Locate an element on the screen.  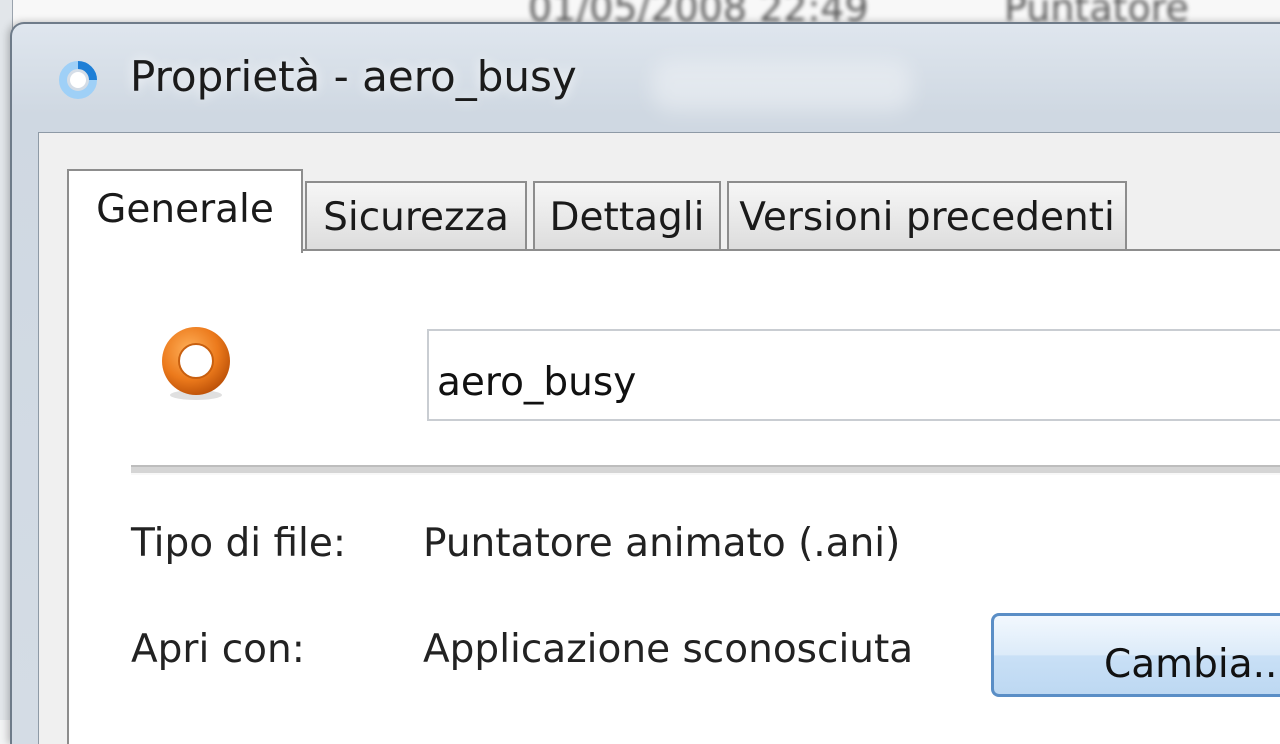
title-glass-glow is located at coordinates (782, 86).